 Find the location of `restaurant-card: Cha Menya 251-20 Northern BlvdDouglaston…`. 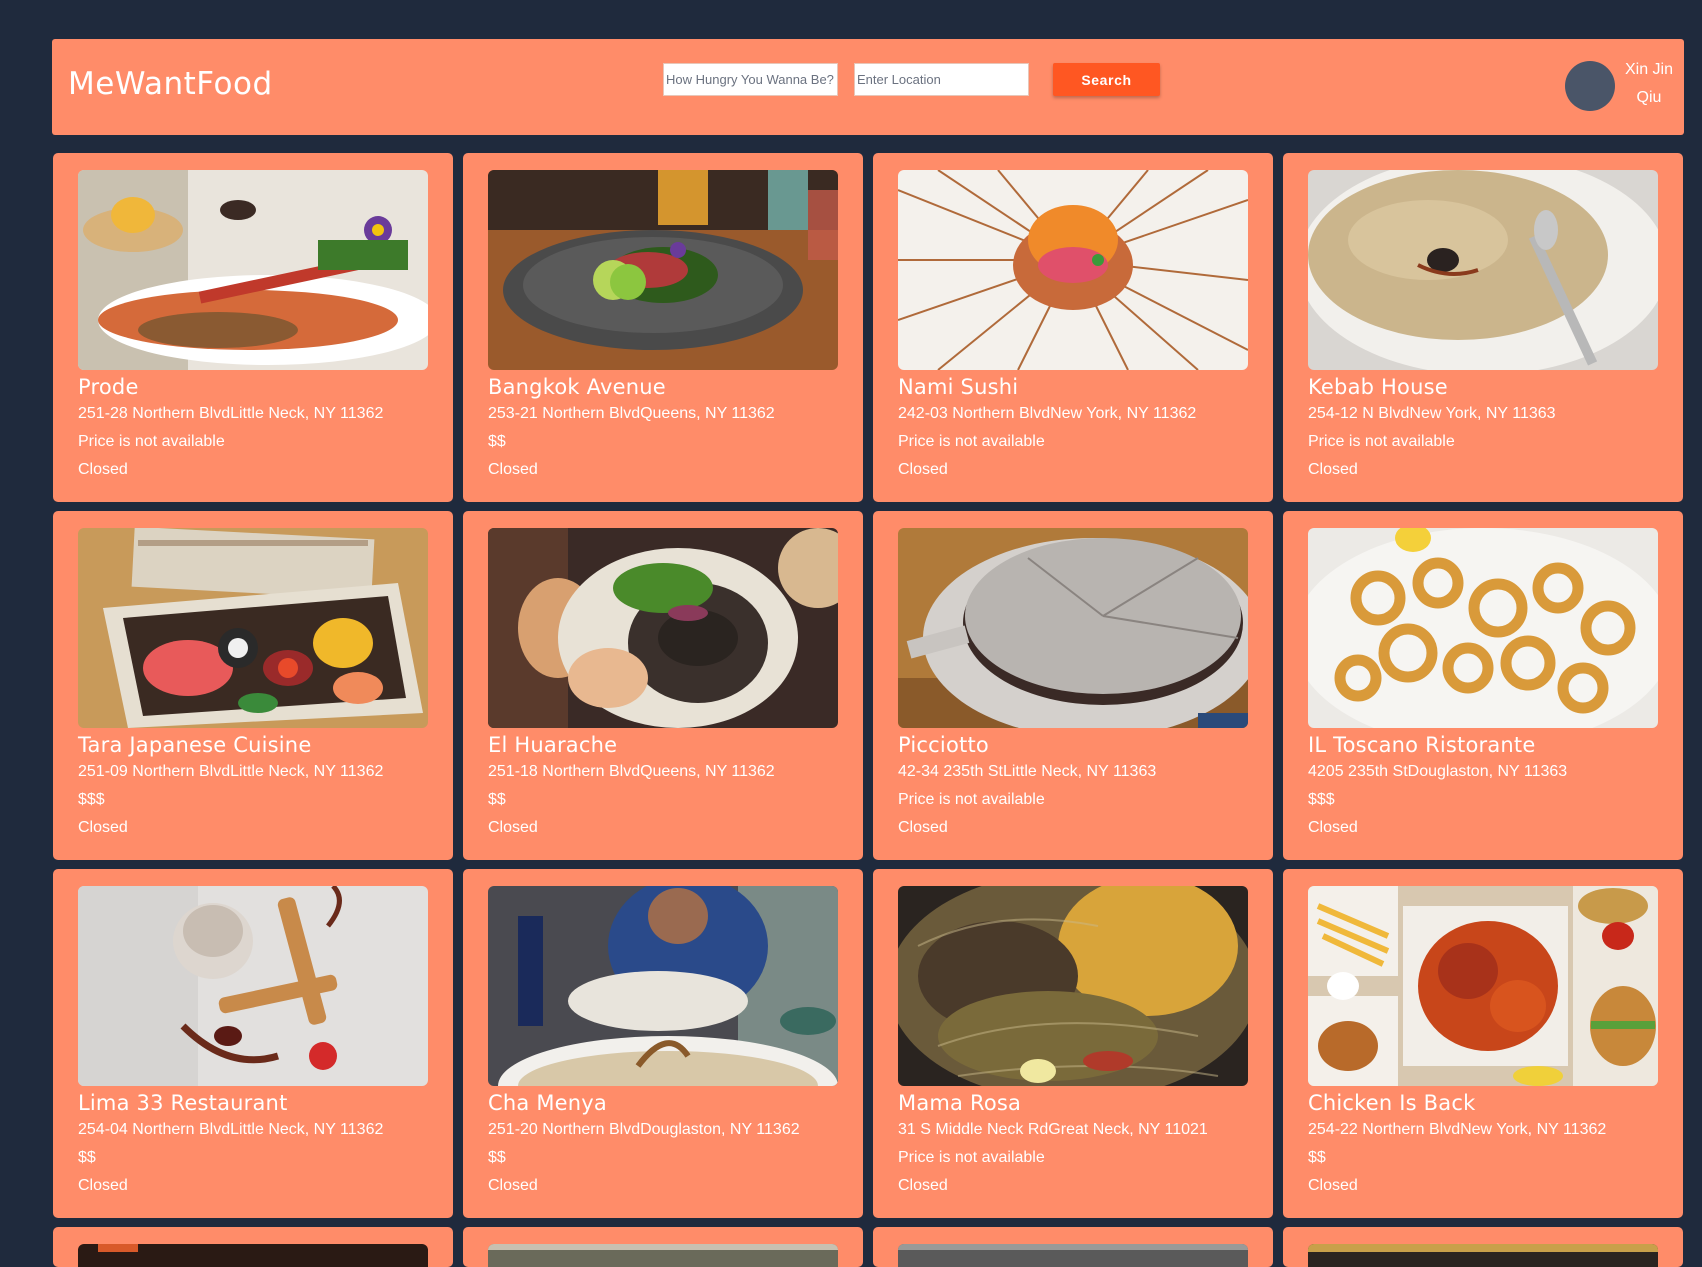

restaurant-card: Cha Menya 251-20 Northern BlvdDouglaston… is located at coordinates (663, 1043).